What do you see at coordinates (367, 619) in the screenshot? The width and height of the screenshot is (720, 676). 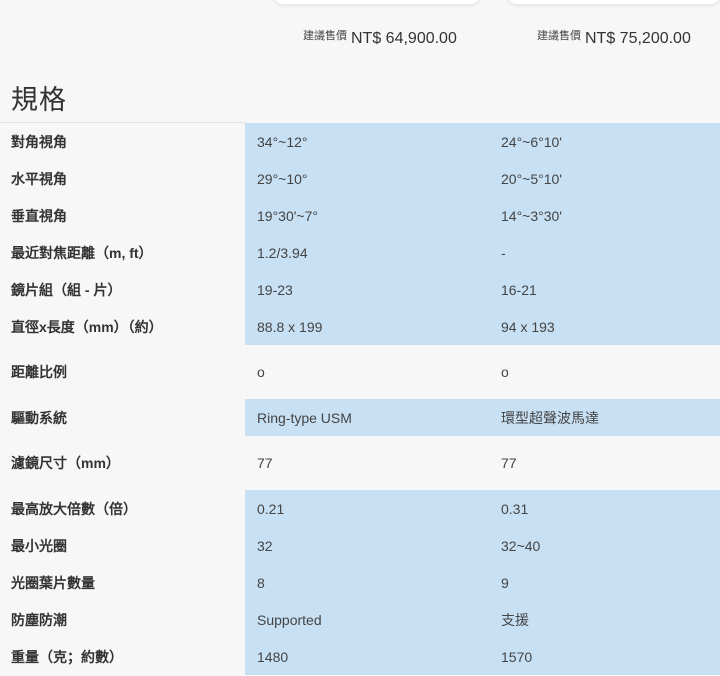 I see `spec-value-product-1: Supported` at bounding box center [367, 619].